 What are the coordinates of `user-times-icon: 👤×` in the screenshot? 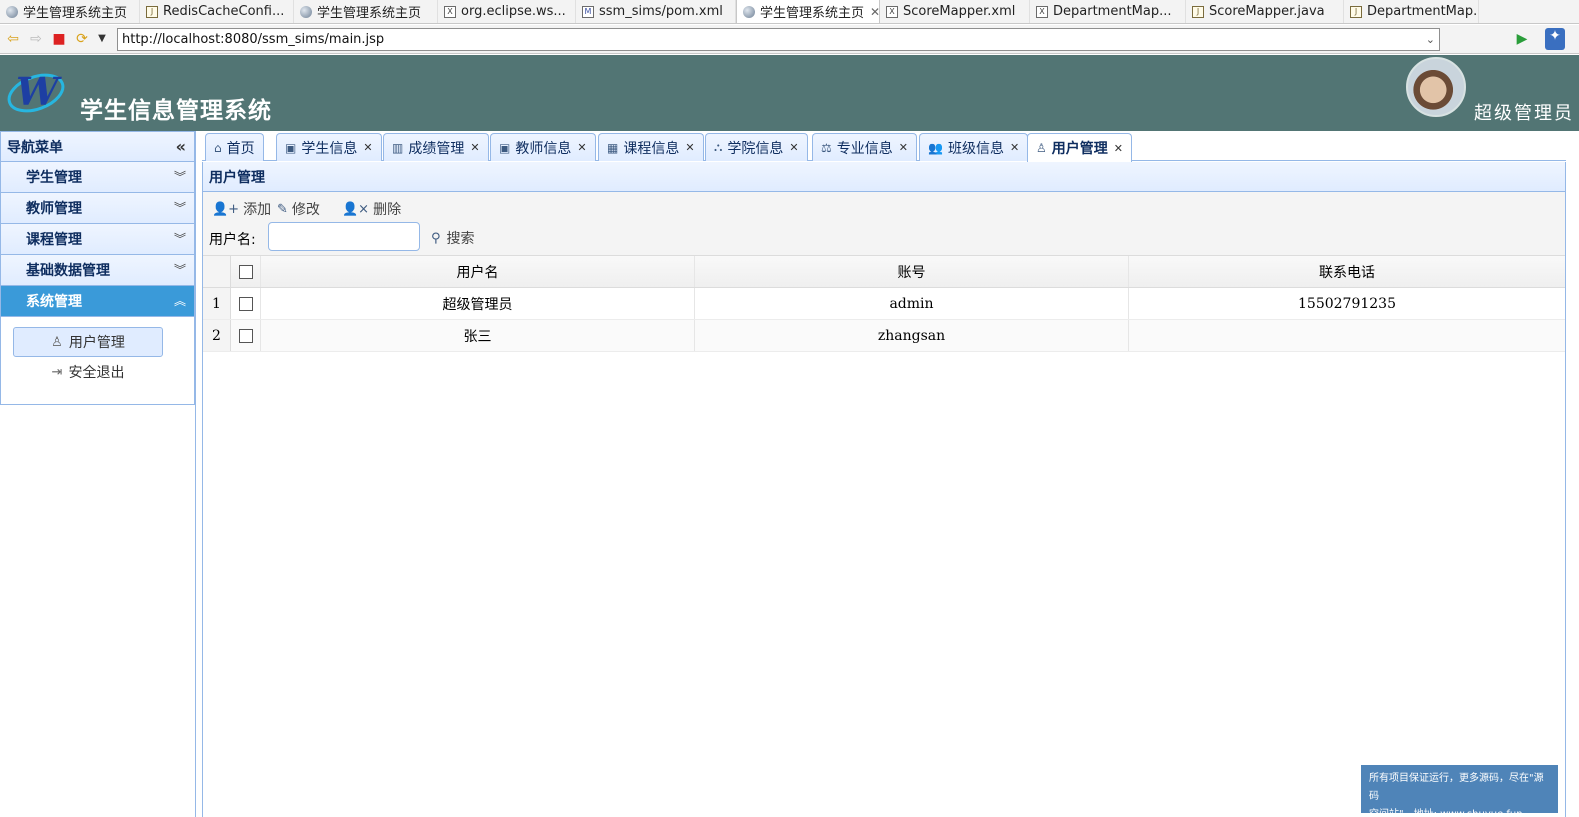 It's located at (356, 209).